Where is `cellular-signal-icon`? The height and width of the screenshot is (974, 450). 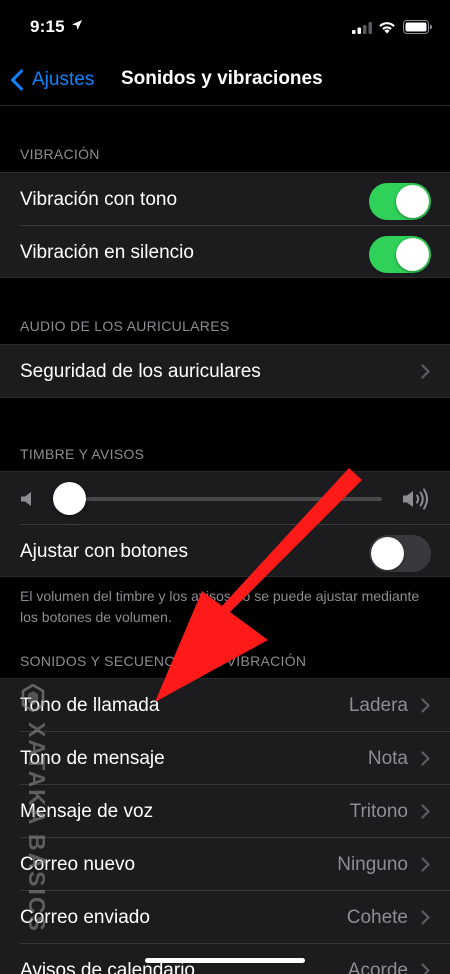 cellular-signal-icon is located at coordinates (362, 28).